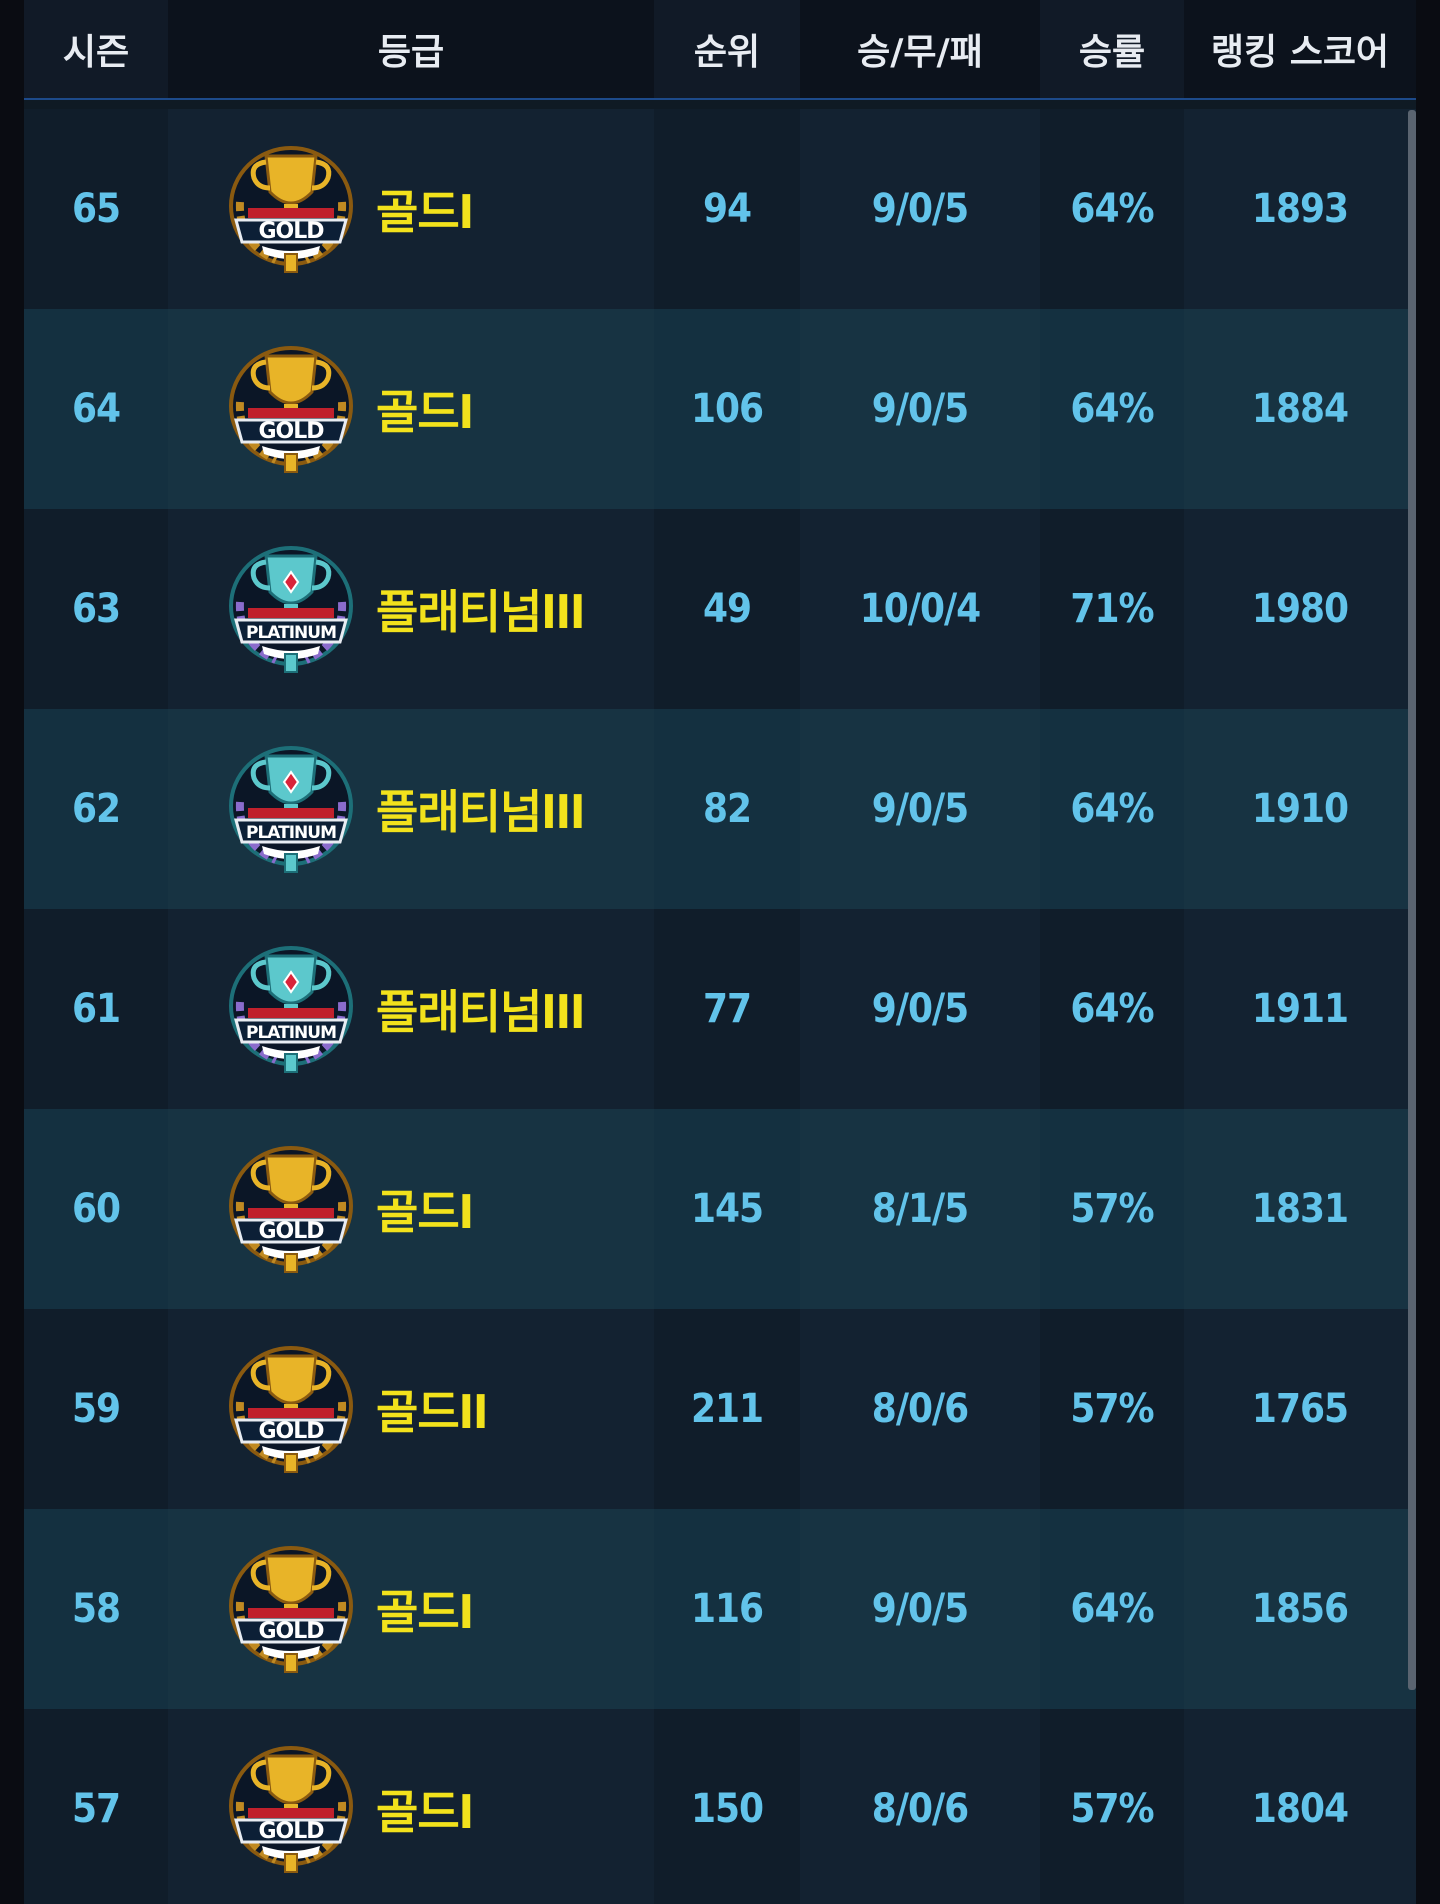 This screenshot has width=1440, height=1904. I want to click on rank-value: 116, so click(727, 1609).